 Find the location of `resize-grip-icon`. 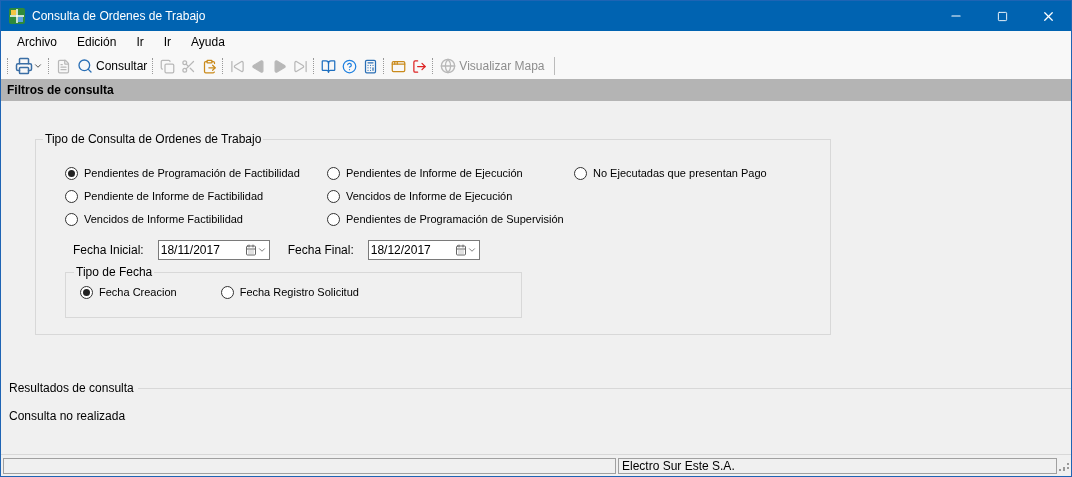

resize-grip-icon is located at coordinates (1064, 465).